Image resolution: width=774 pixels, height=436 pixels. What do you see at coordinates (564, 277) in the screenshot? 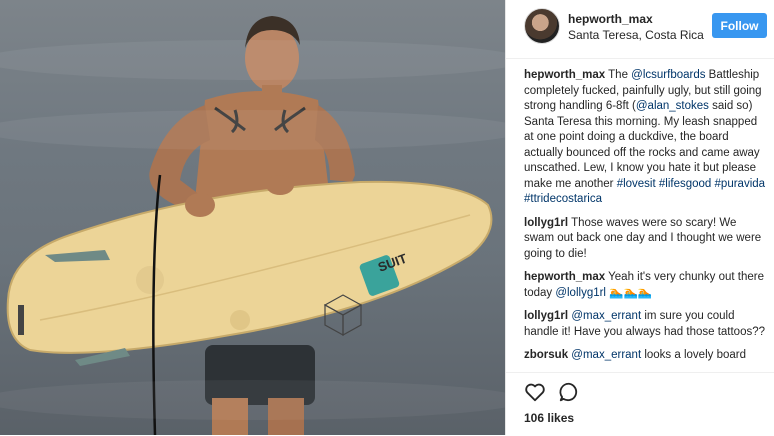
I see `comment-username: hepworth_max` at bounding box center [564, 277].